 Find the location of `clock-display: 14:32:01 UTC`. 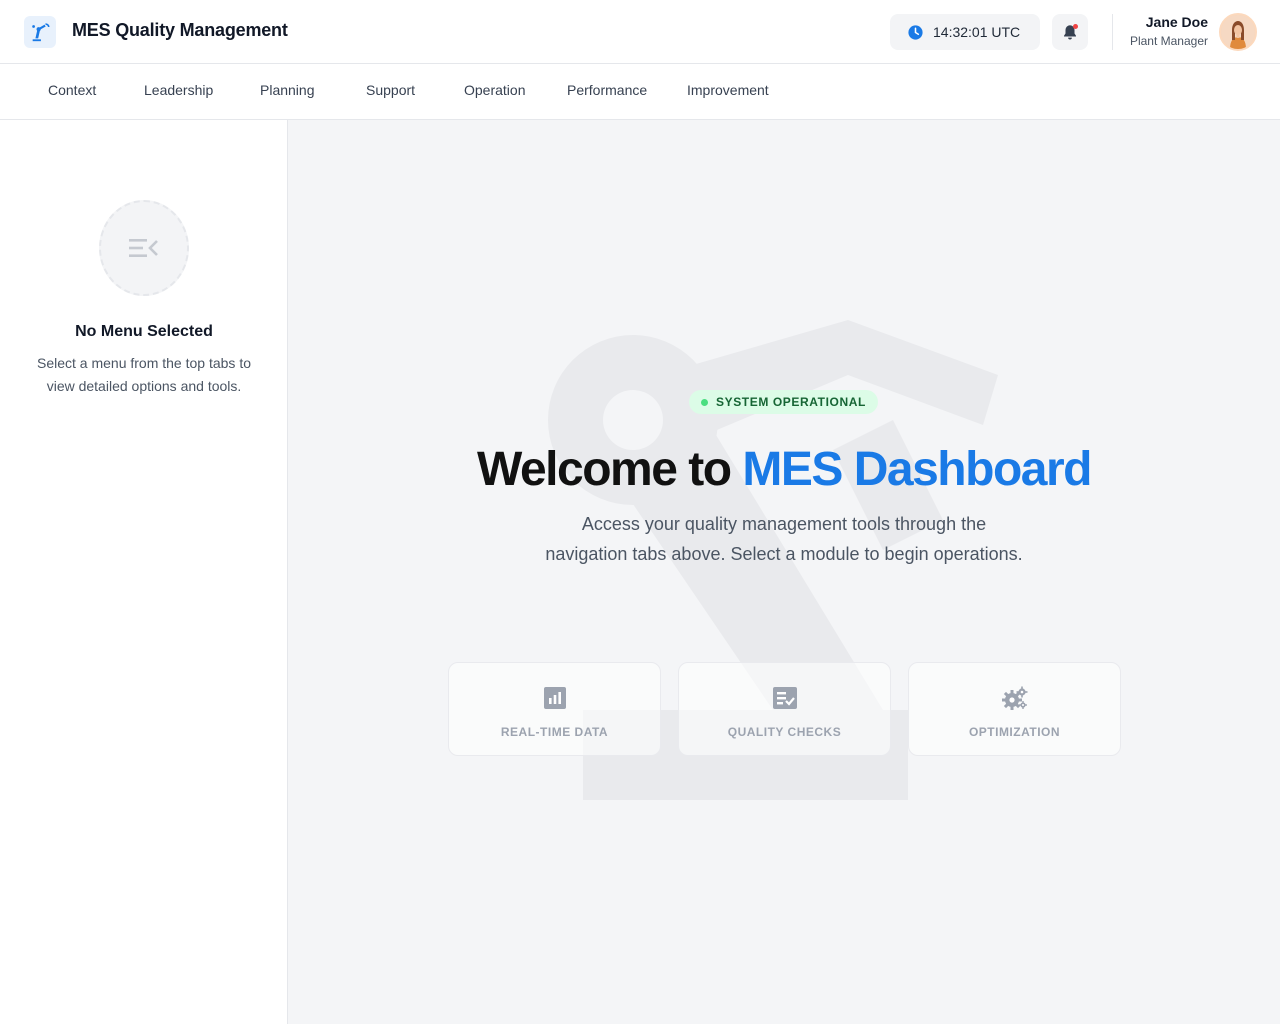

clock-display: 14:32:01 UTC is located at coordinates (965, 32).